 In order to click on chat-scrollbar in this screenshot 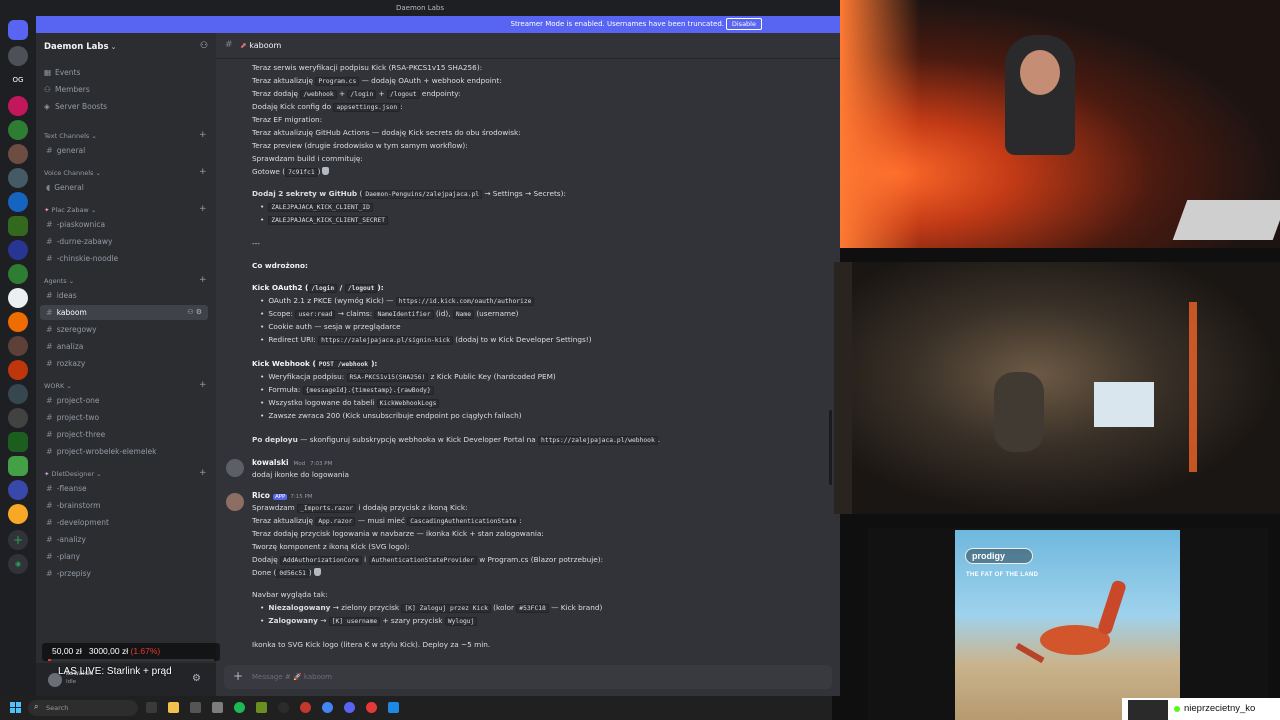, I will do `click(830, 447)`.